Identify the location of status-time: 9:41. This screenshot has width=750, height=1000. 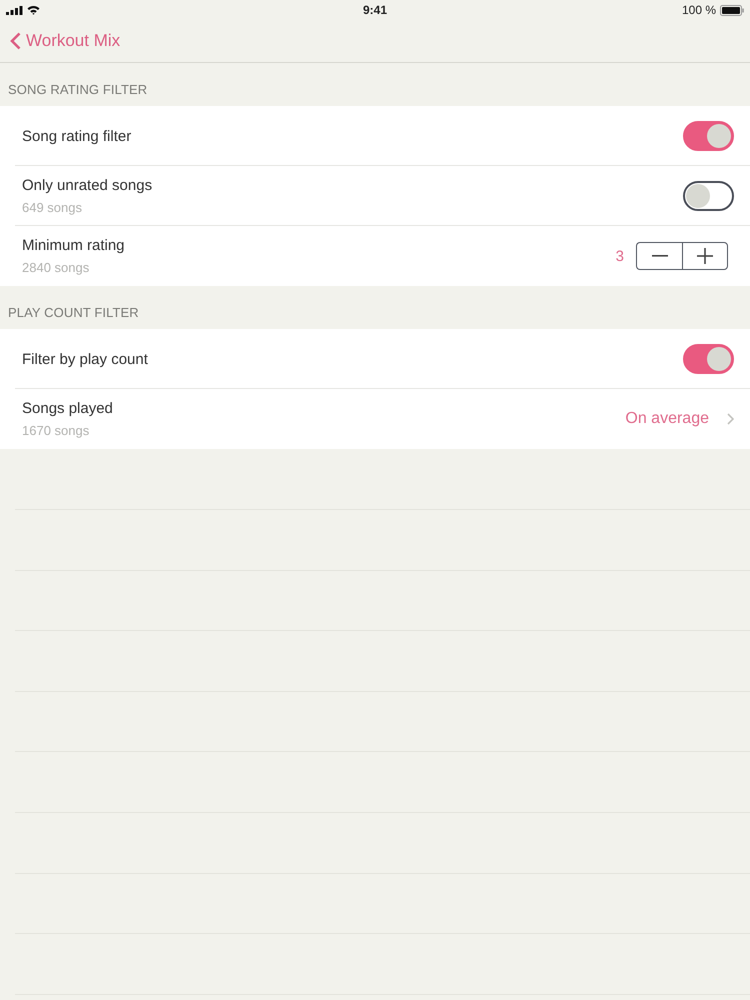
(375, 10).